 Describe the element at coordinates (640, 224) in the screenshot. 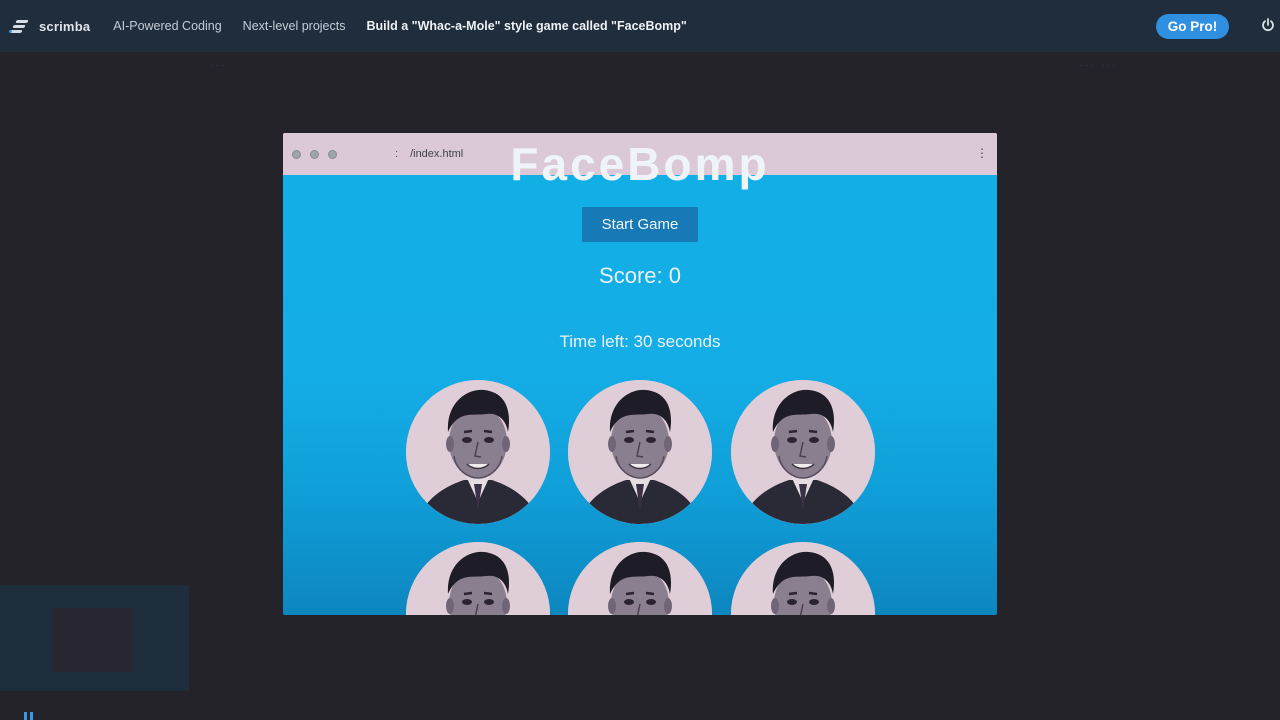

I see `start-game-button: Start Game` at that location.